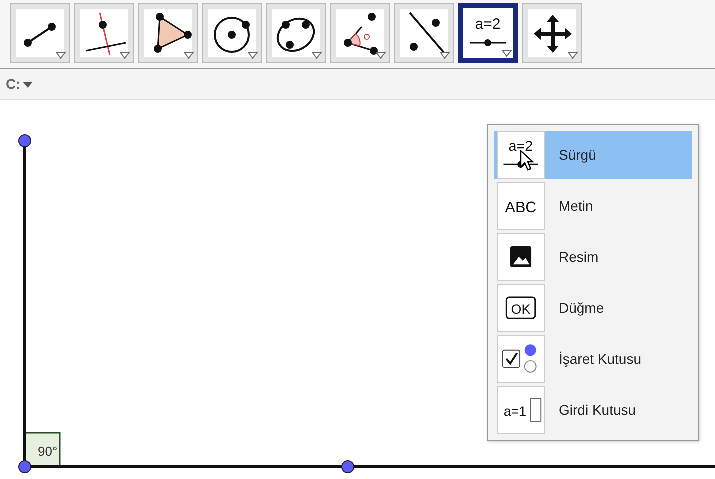 The height and width of the screenshot is (479, 715). I want to click on icon-text: OK, so click(521, 309).